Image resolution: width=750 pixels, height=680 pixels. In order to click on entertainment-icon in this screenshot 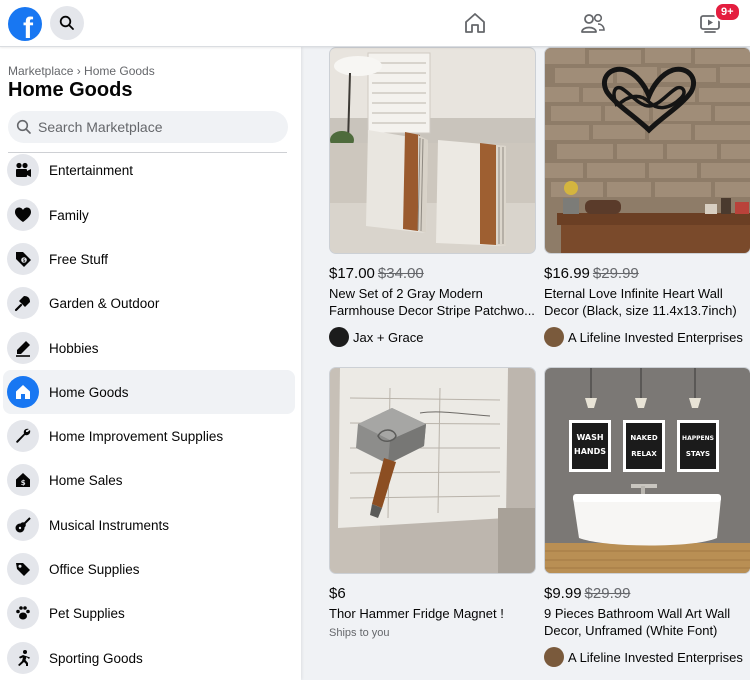, I will do `click(23, 170)`.